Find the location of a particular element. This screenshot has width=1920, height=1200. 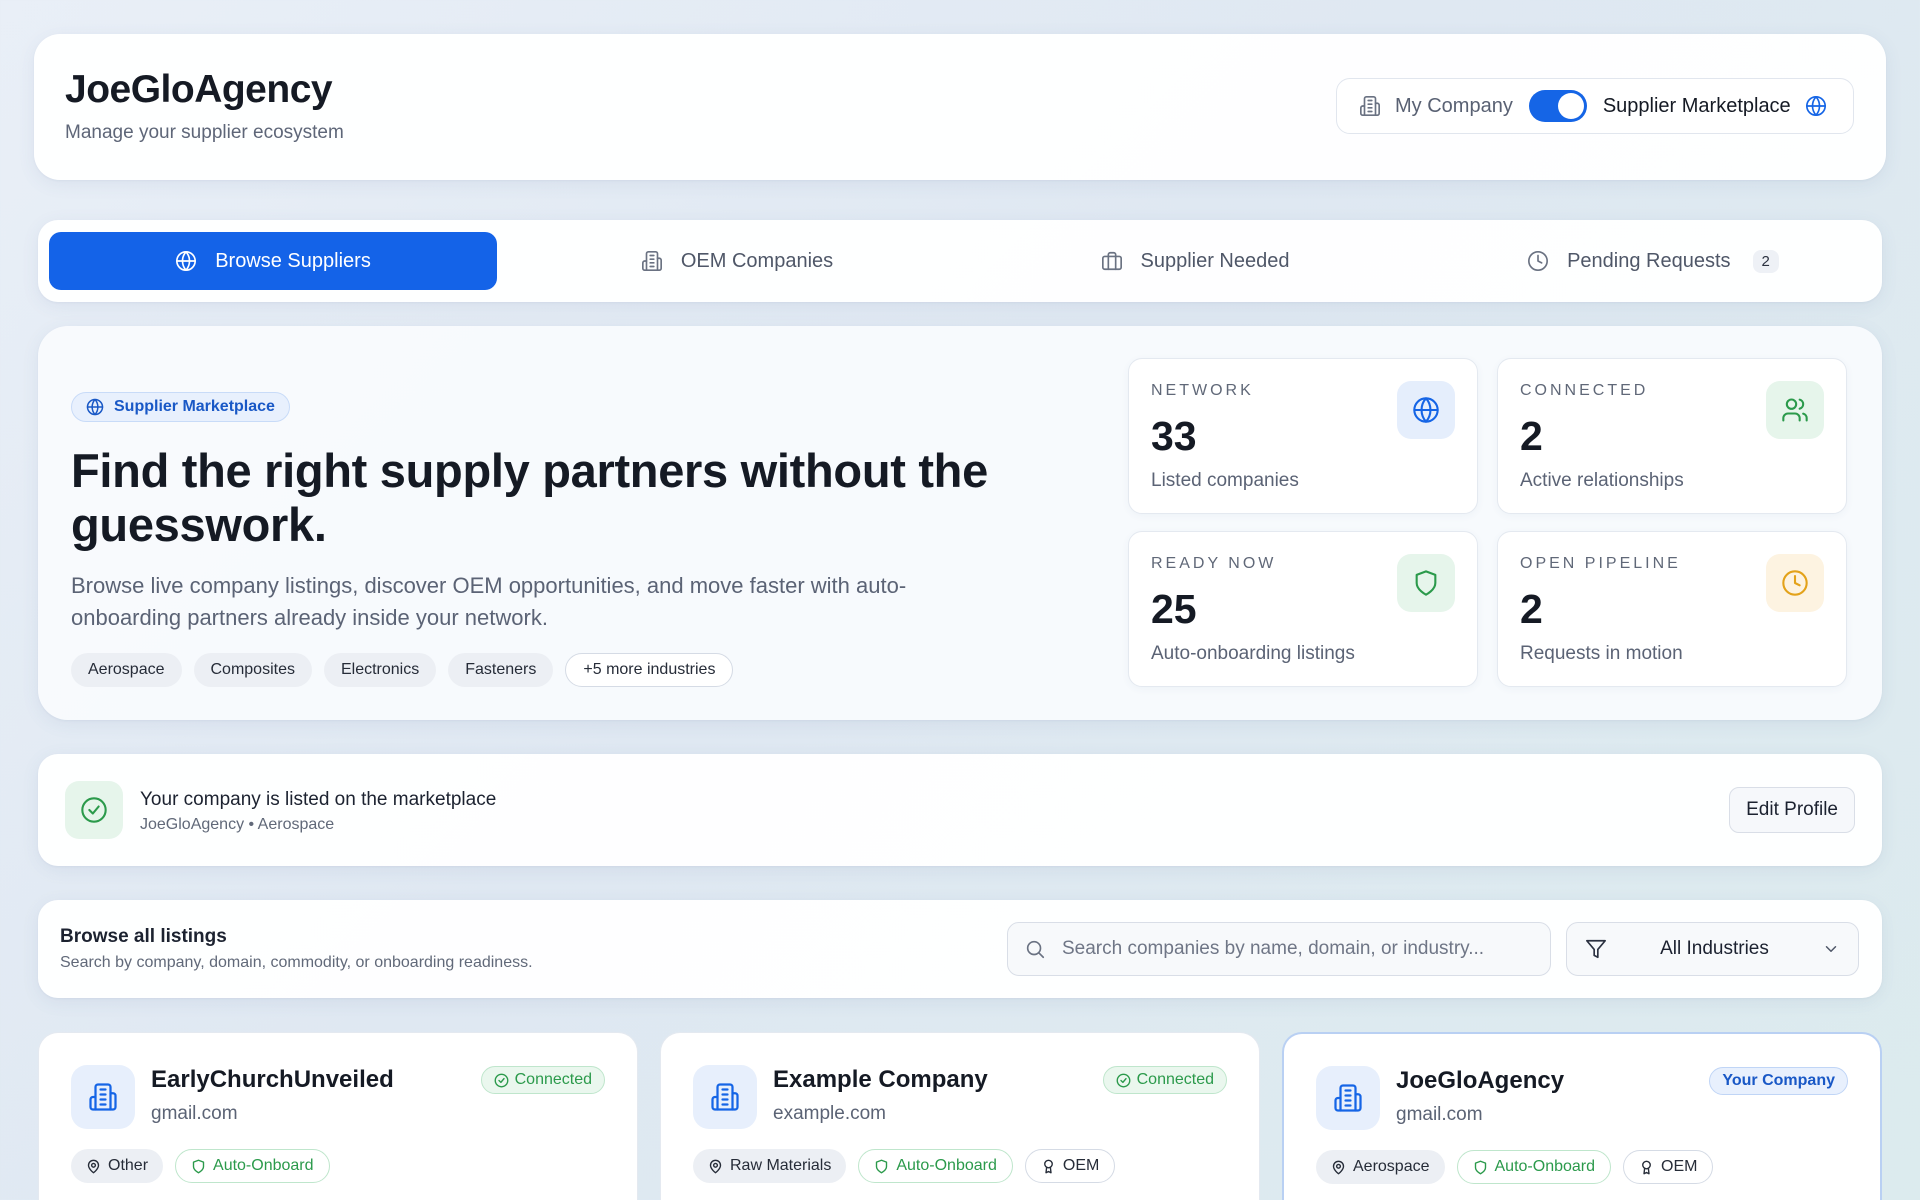

marketplace-badge: Supplier Marketplace is located at coordinates (180, 407).